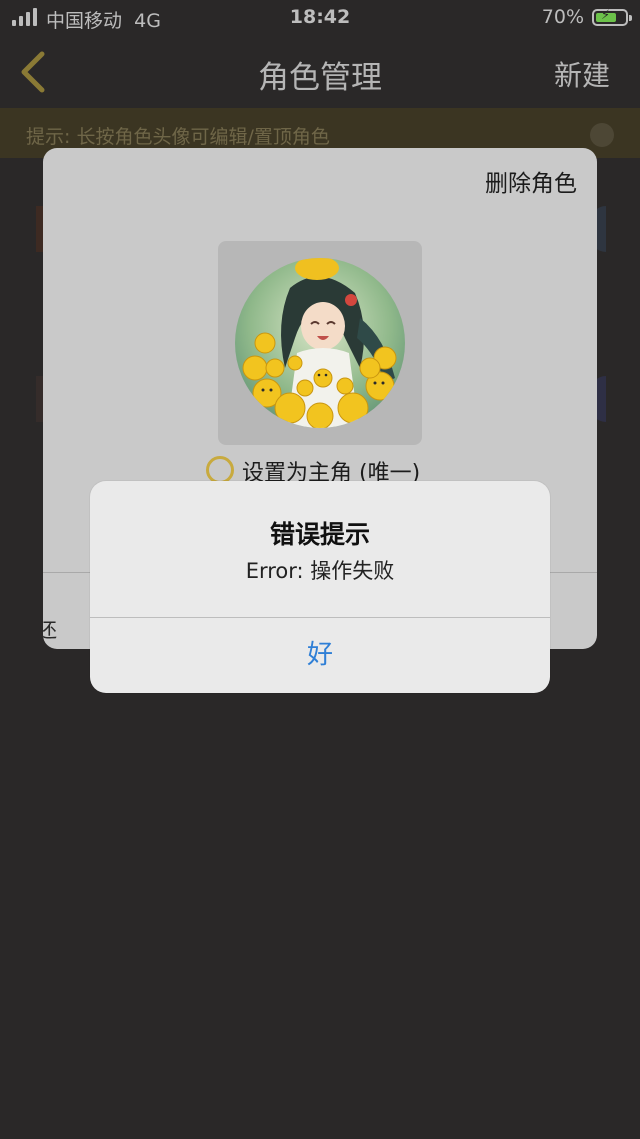  Describe the element at coordinates (320, 78) in the screenshot. I see `page-title: 角色管理` at that location.